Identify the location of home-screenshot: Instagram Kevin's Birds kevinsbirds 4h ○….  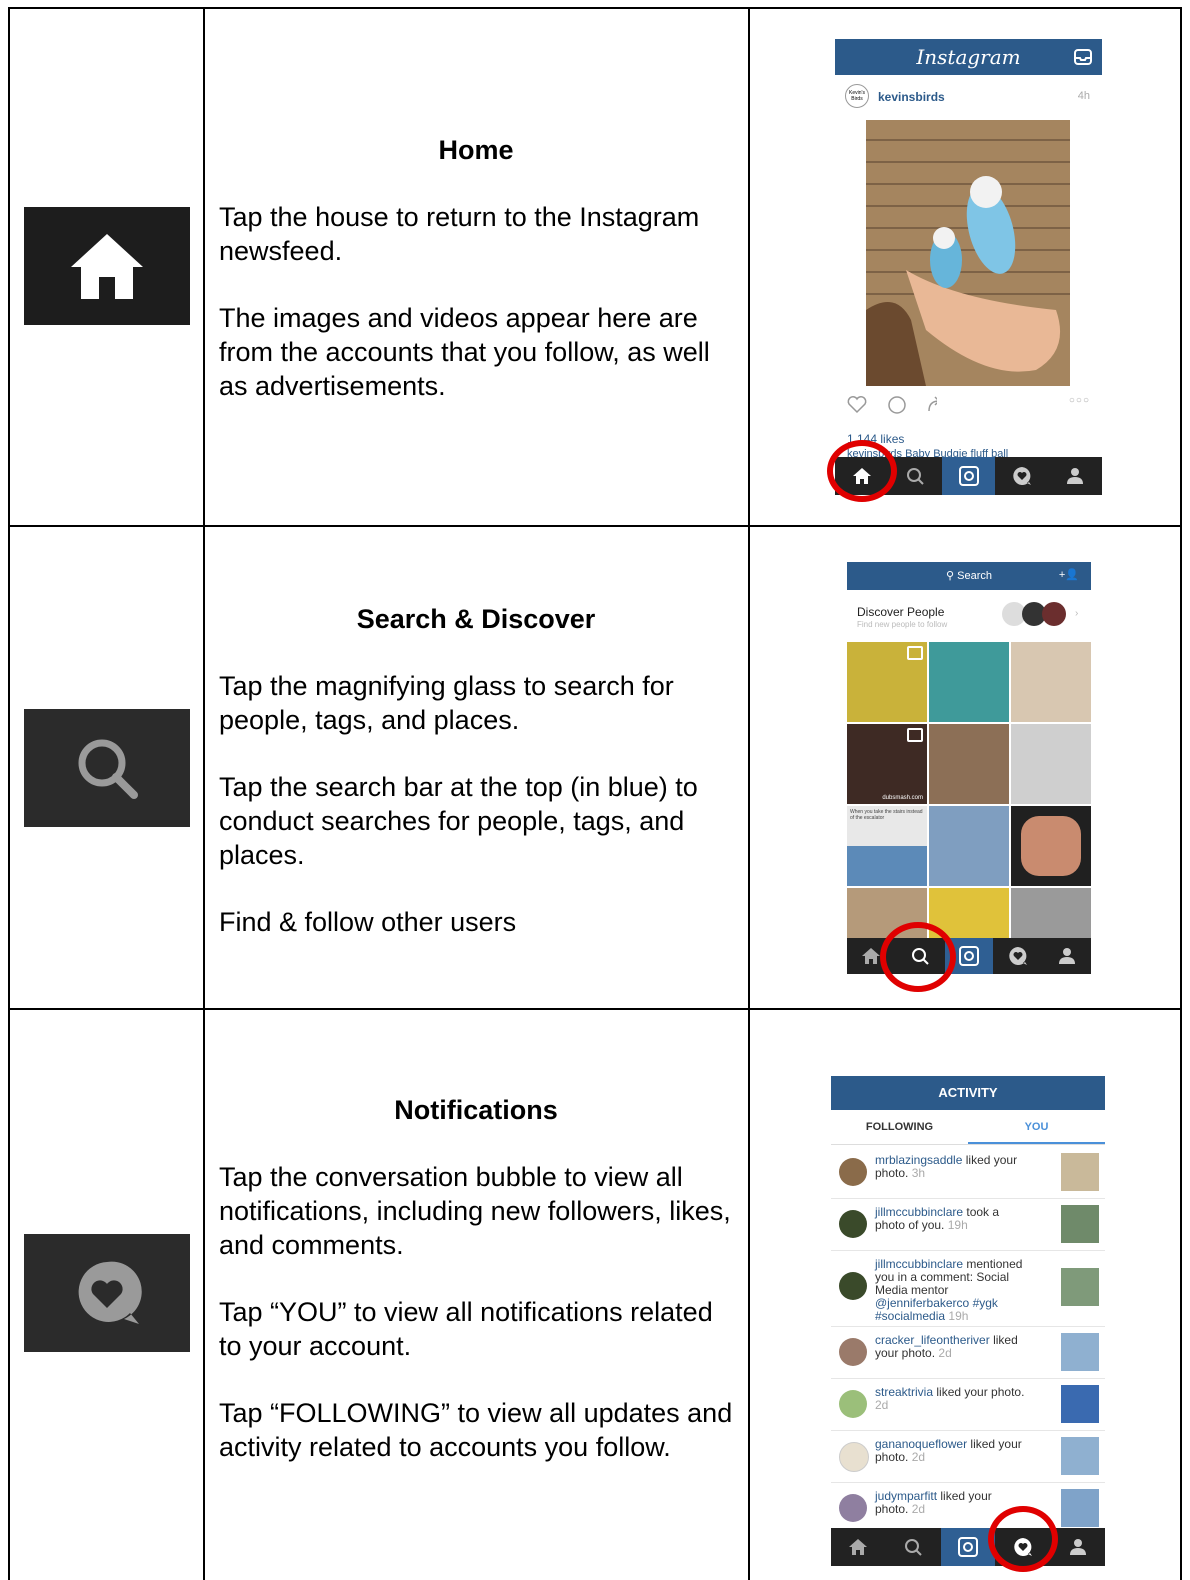
(968, 267).